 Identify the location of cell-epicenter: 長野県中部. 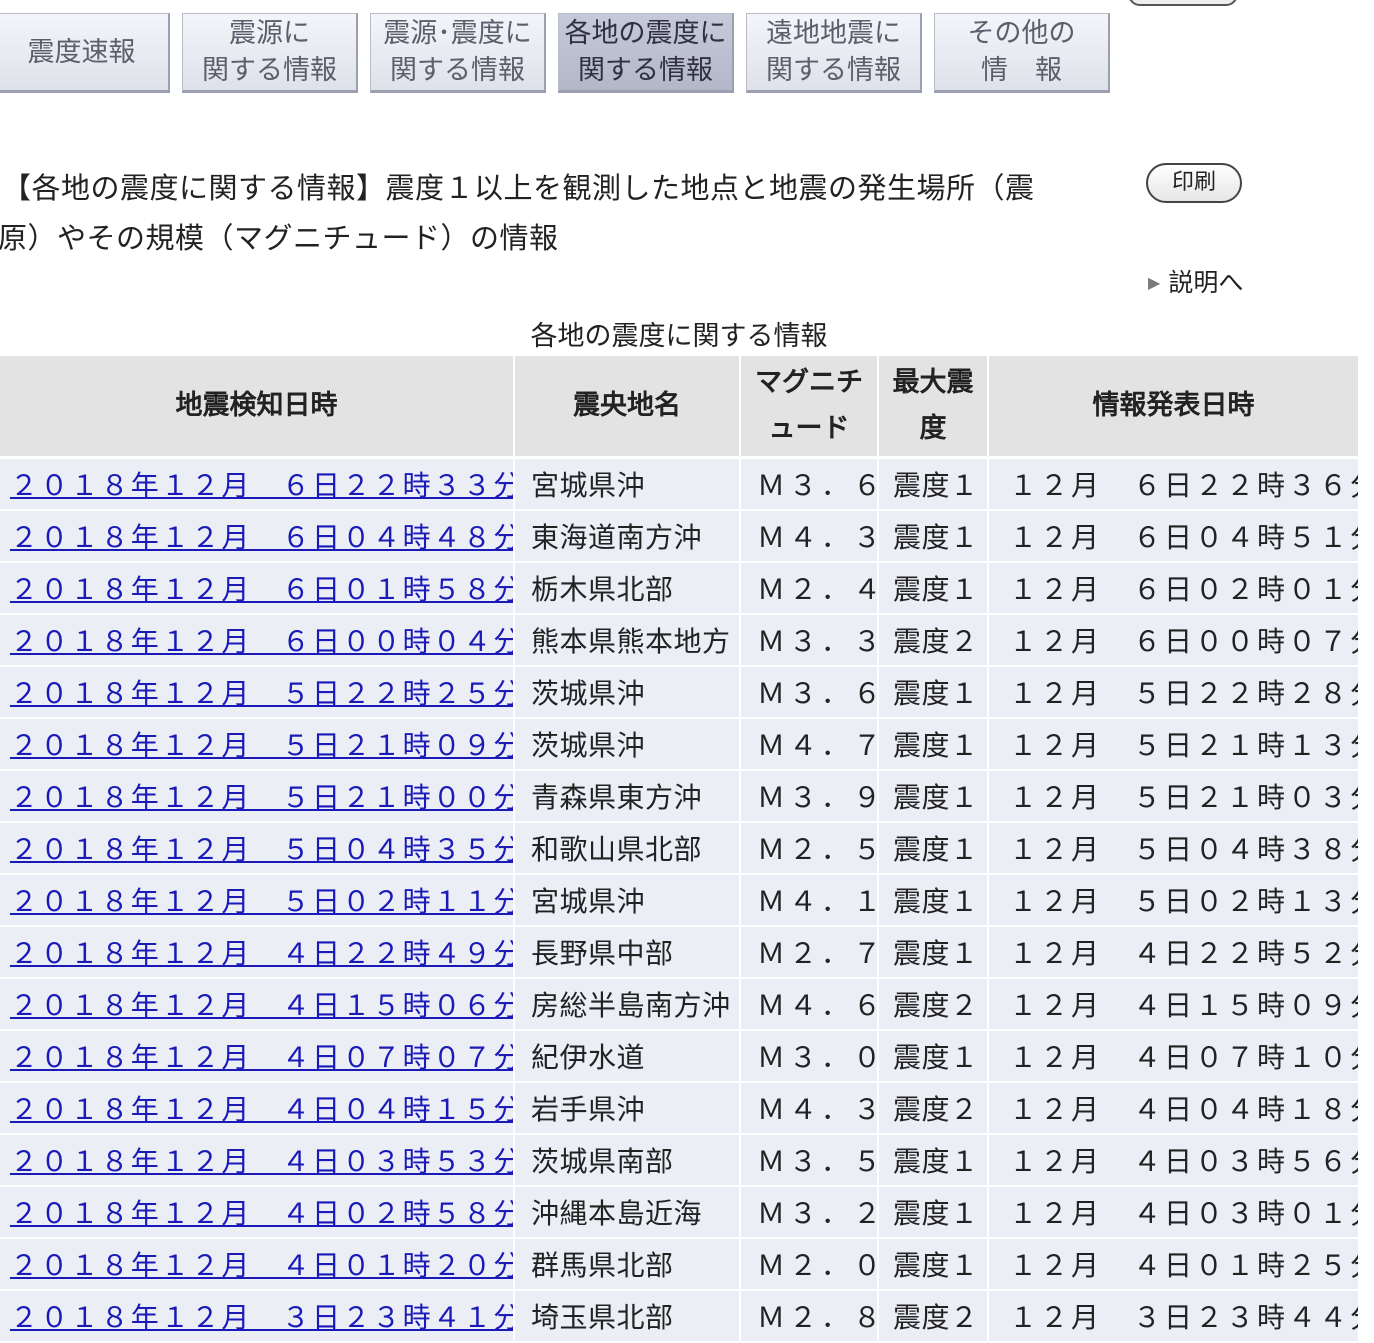
(627, 953).